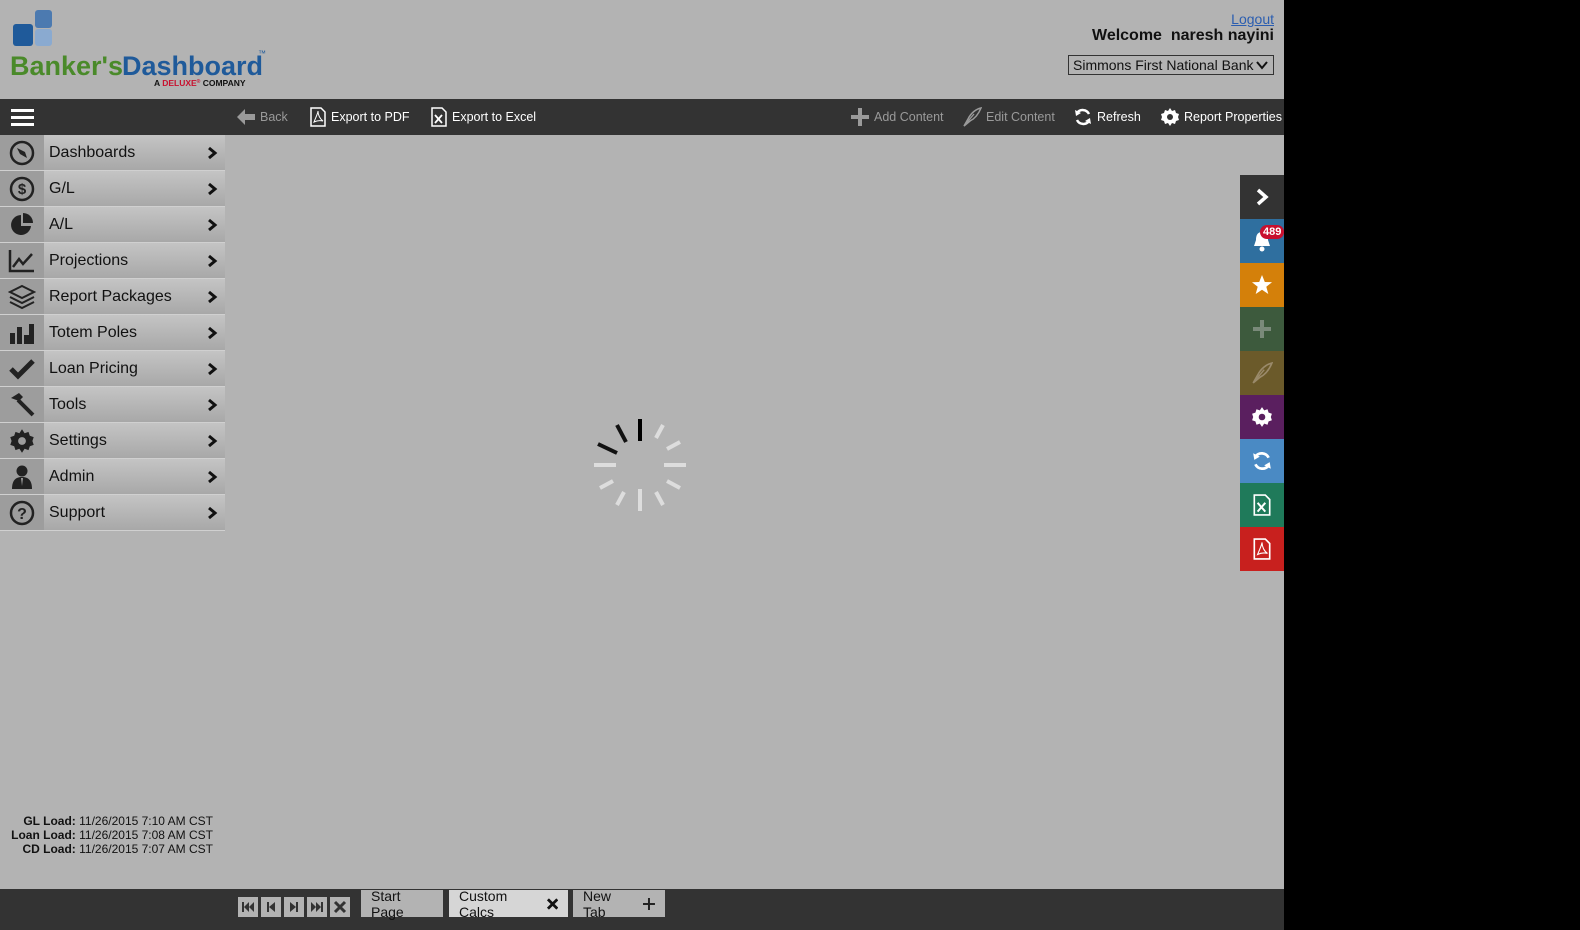 The height and width of the screenshot is (930, 1580). What do you see at coordinates (77, 512) in the screenshot?
I see `sidebar-item-label: Support` at bounding box center [77, 512].